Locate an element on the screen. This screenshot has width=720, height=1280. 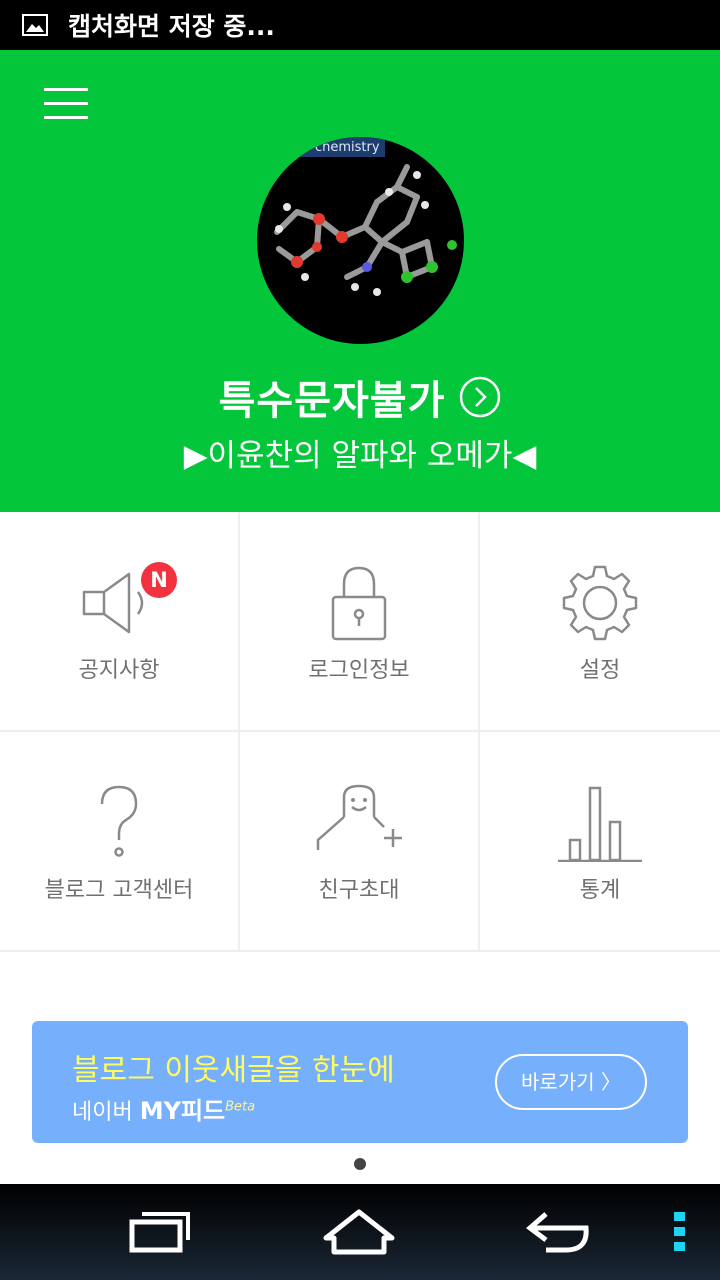
home-icon is located at coordinates (359, 1232).